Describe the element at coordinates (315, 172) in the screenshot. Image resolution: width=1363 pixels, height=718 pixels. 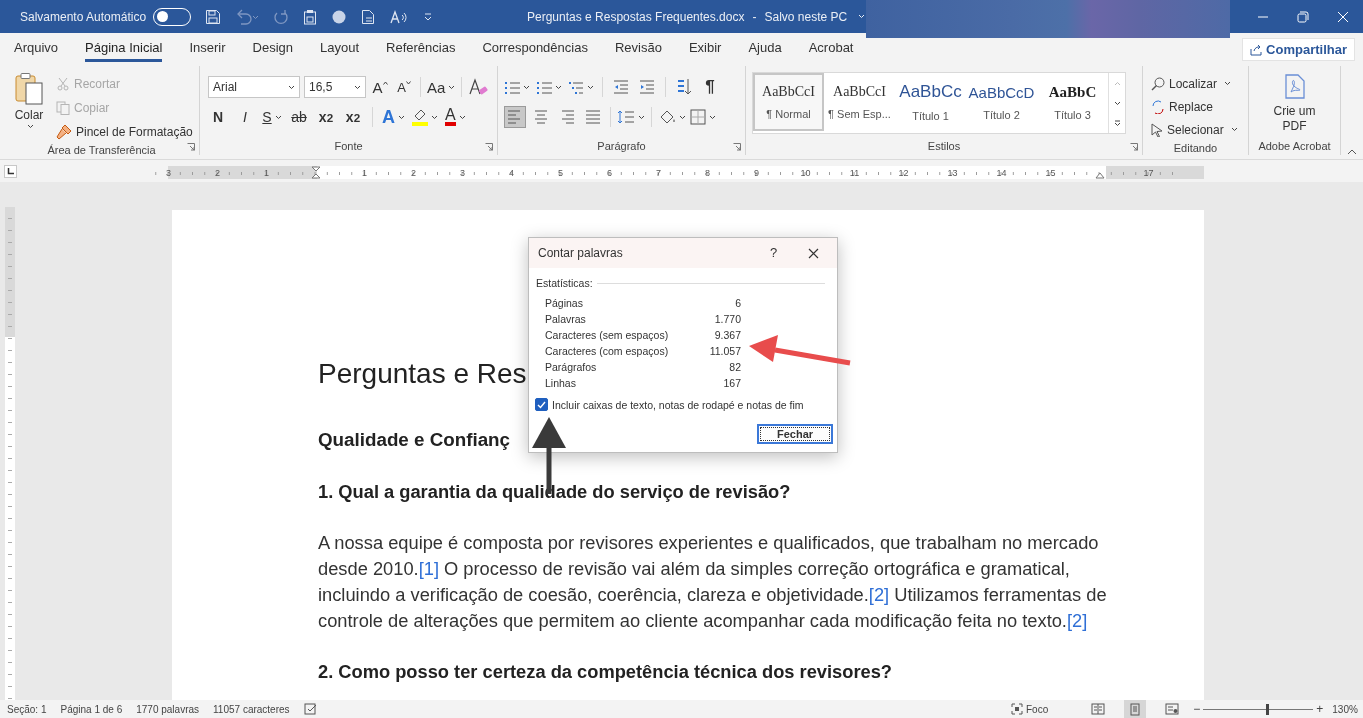
I see `indent-marker-icon` at that location.